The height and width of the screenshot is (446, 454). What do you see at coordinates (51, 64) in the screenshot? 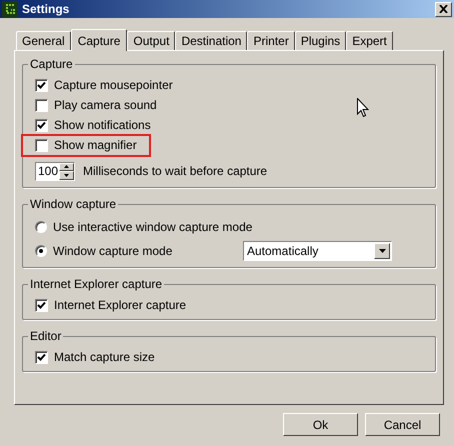
I see `group-title: Capture` at bounding box center [51, 64].